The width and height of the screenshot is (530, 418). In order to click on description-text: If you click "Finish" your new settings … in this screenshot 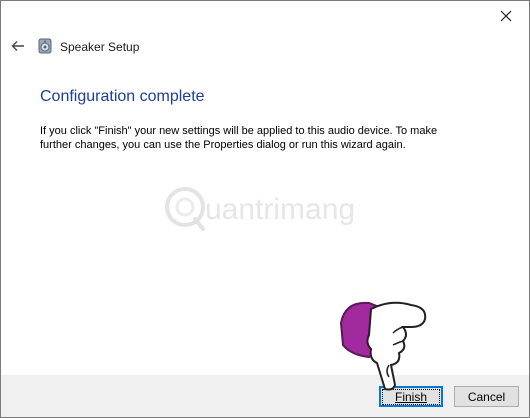, I will do `click(239, 138)`.